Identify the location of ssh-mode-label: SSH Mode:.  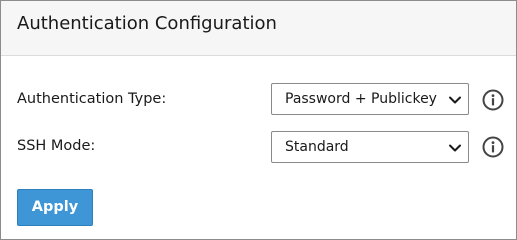
(56, 146).